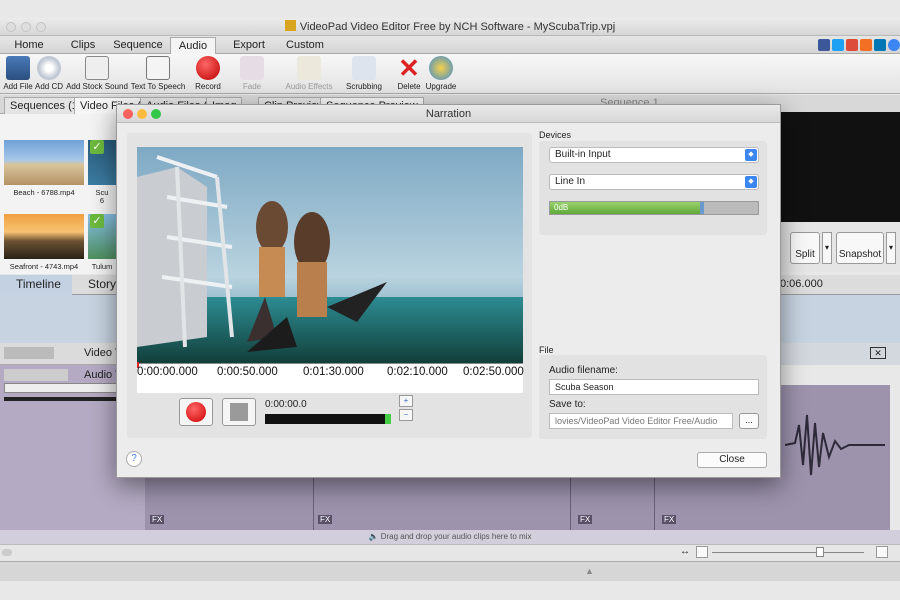 The height and width of the screenshot is (600, 900). I want to click on file-heading: File, so click(546, 350).